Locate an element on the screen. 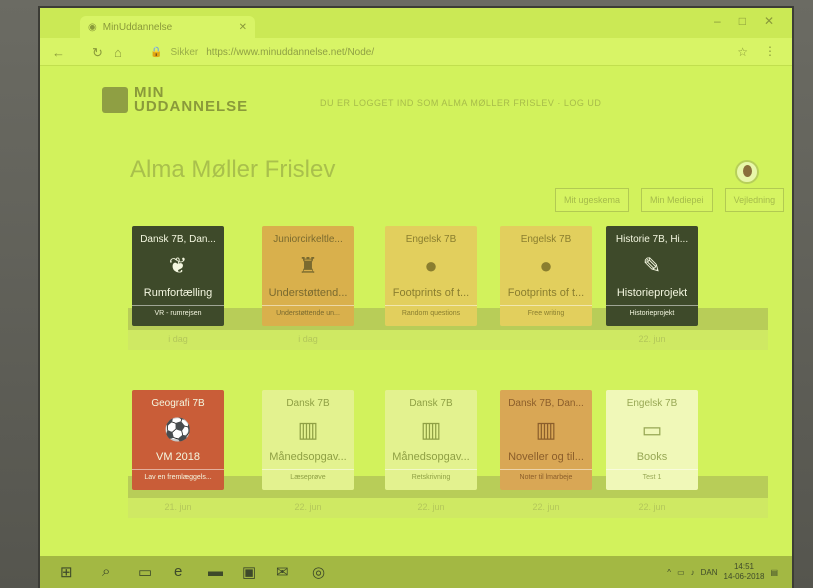 The width and height of the screenshot is (813, 588). due-date: 21. jun is located at coordinates (178, 507).